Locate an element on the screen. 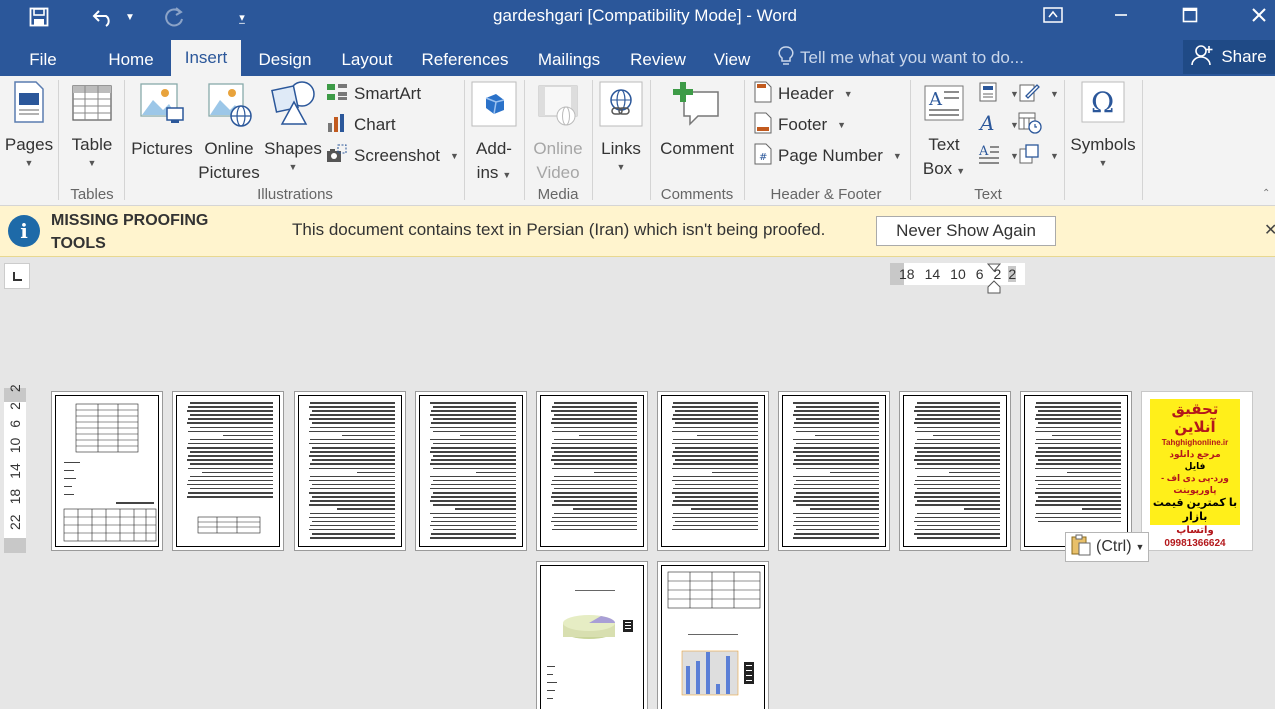  minimize-icon is located at coordinates (1121, 15).